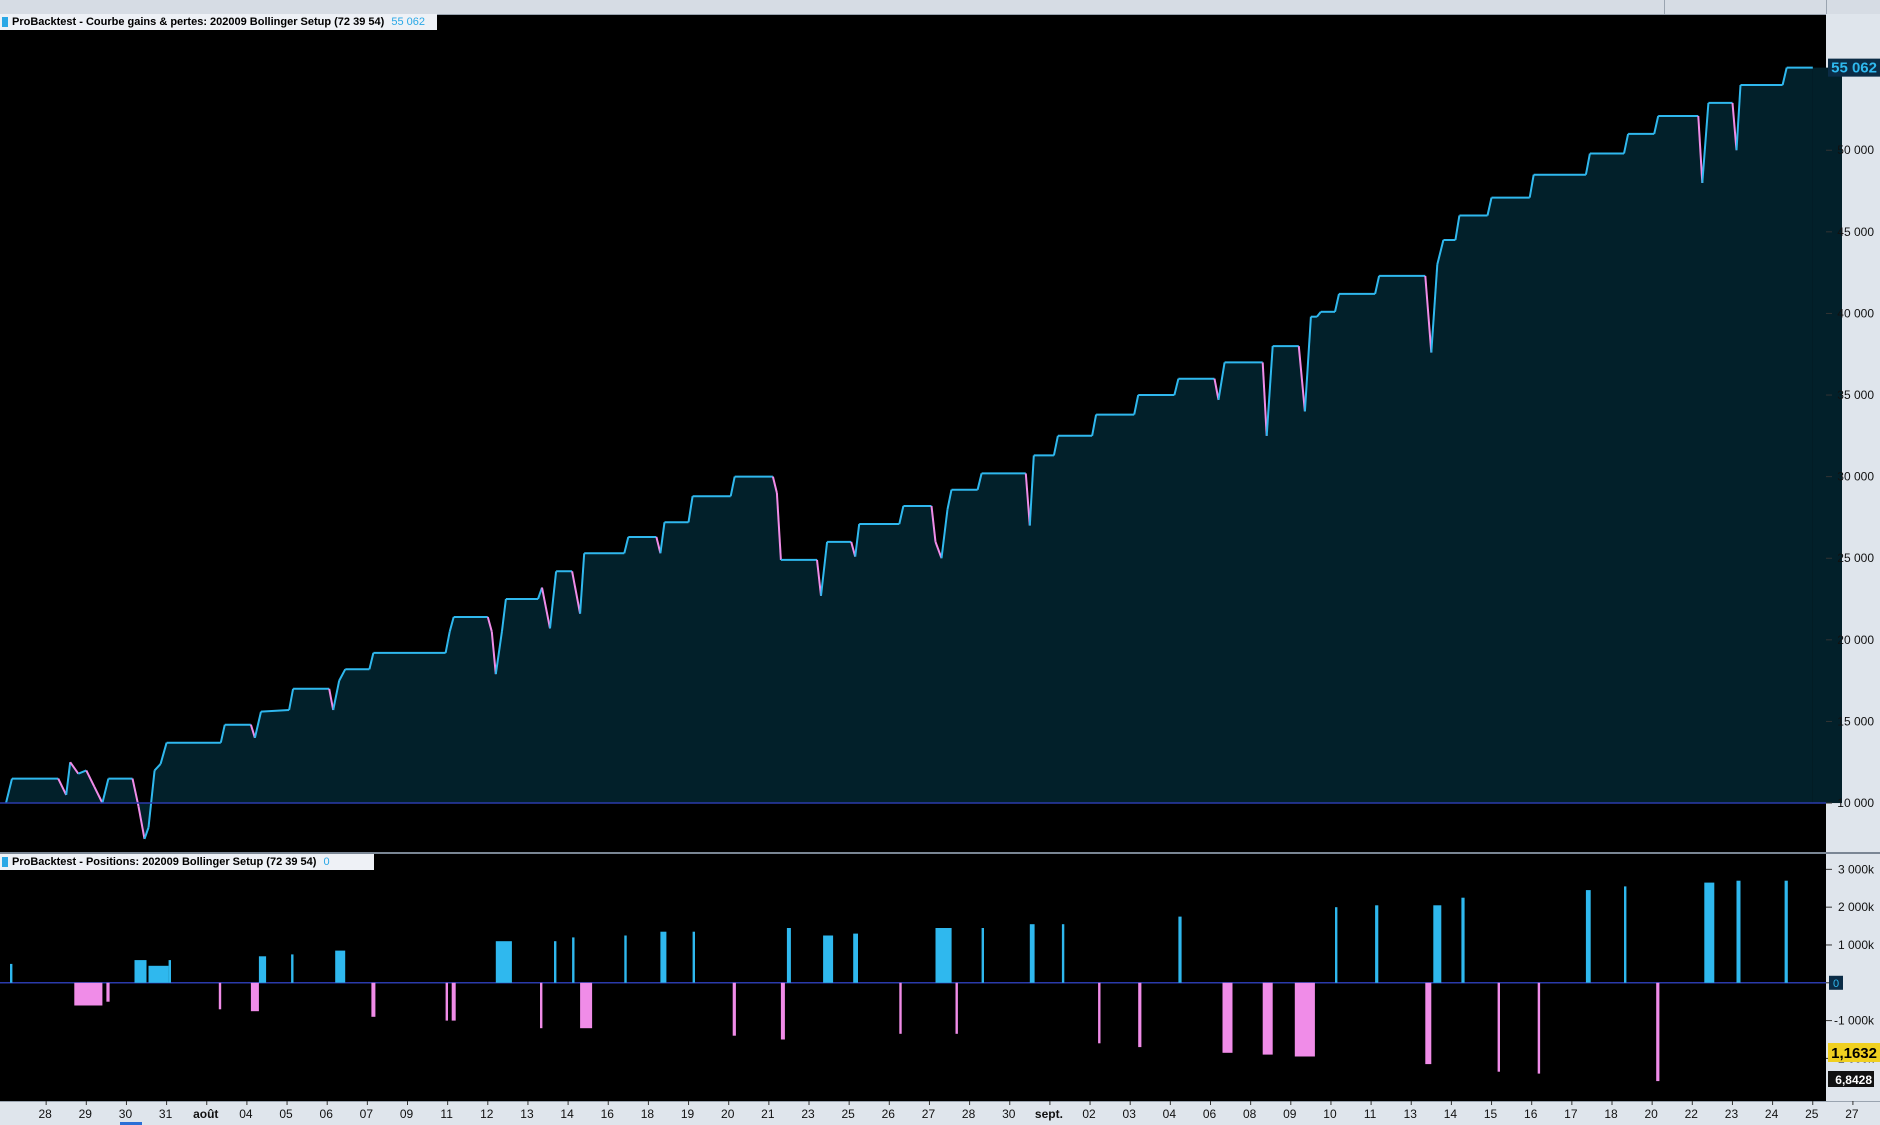 Image resolution: width=1880 pixels, height=1125 pixels. Describe the element at coordinates (1855, 803) in the screenshot. I see `y-tick-label: 10 000` at that location.